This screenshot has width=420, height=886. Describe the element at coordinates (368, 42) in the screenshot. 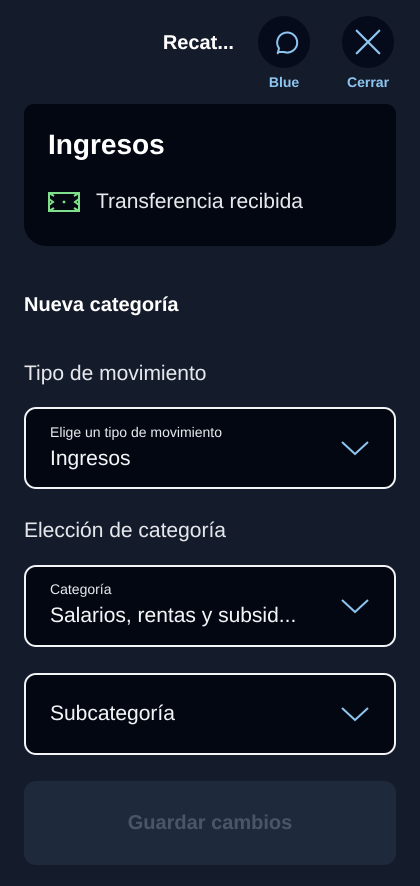

I see `close-icon` at that location.